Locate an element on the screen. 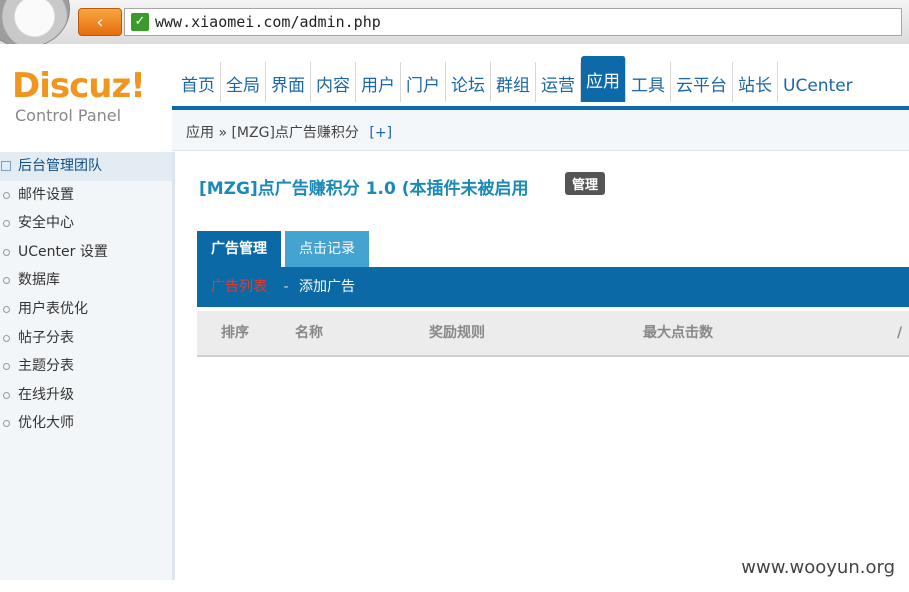  folder-icon is located at coordinates (6, 166).